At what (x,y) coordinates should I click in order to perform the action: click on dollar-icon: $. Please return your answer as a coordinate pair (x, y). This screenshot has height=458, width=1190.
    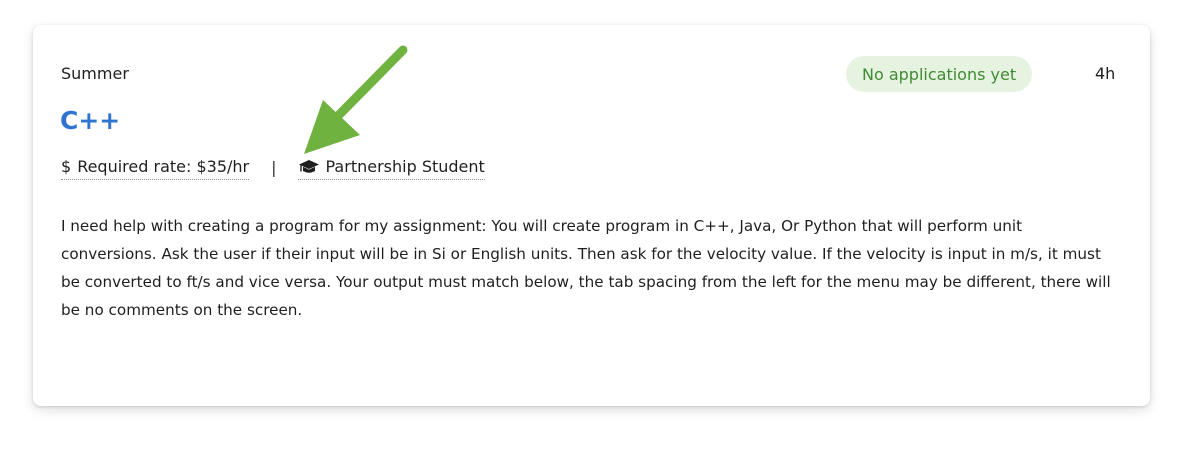
    Looking at the image, I should click on (66, 166).